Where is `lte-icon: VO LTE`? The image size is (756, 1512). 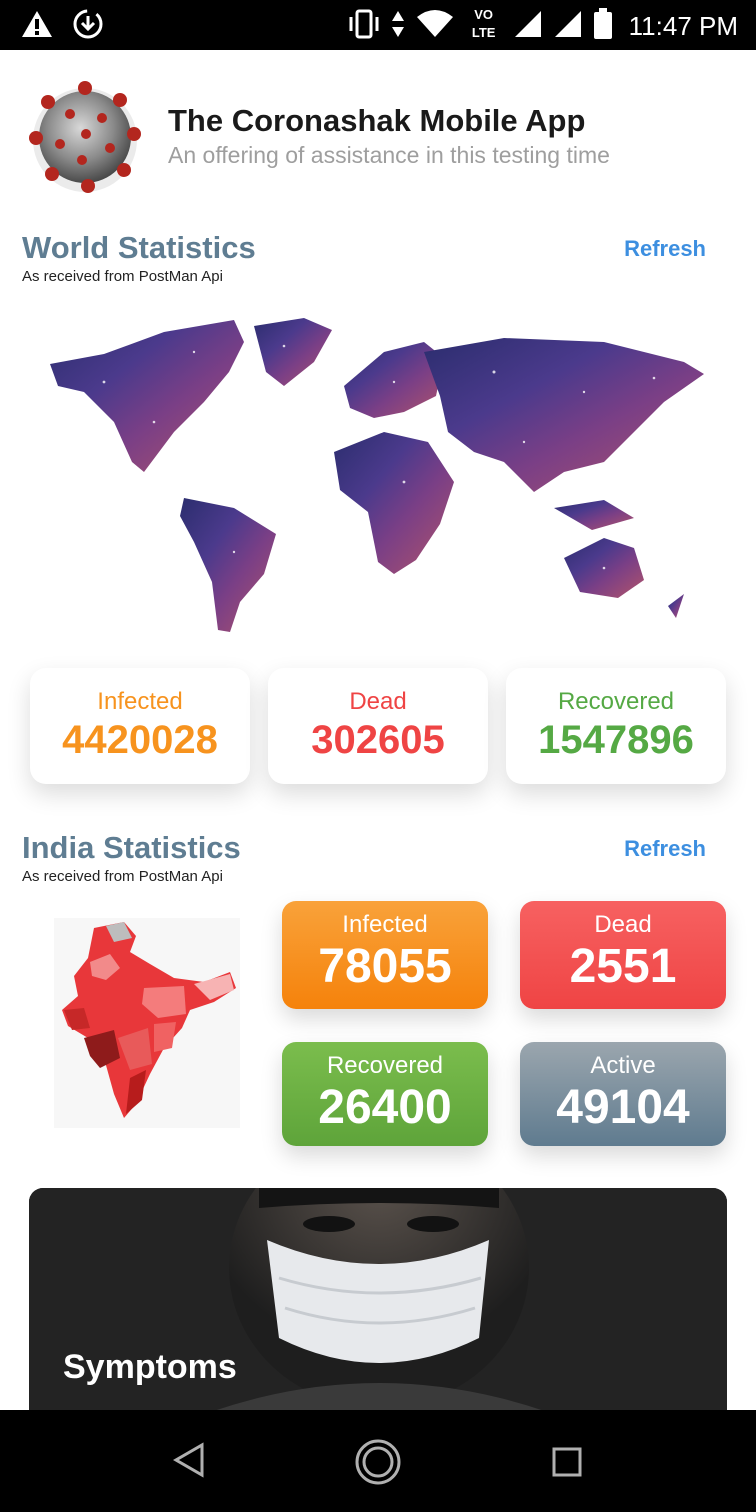
lte-icon: VO LTE is located at coordinates (483, 23).